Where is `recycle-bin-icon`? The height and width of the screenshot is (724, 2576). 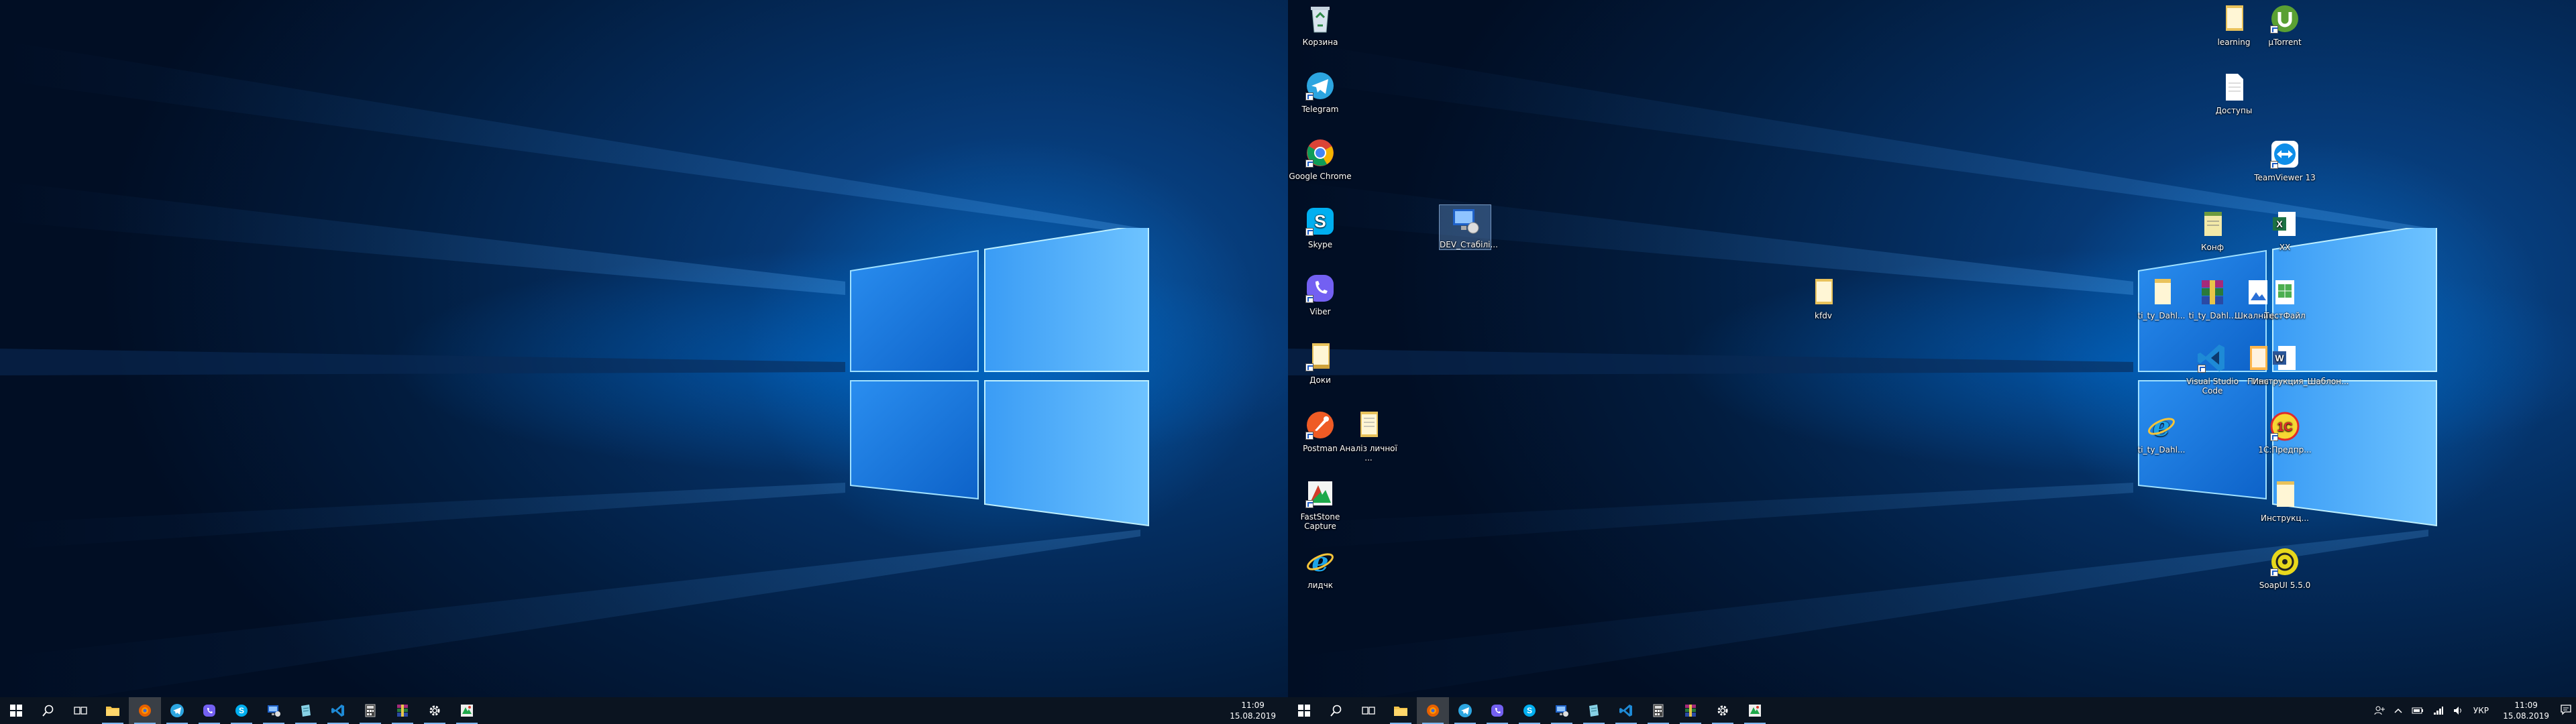
recycle-bin-icon is located at coordinates (1320, 20).